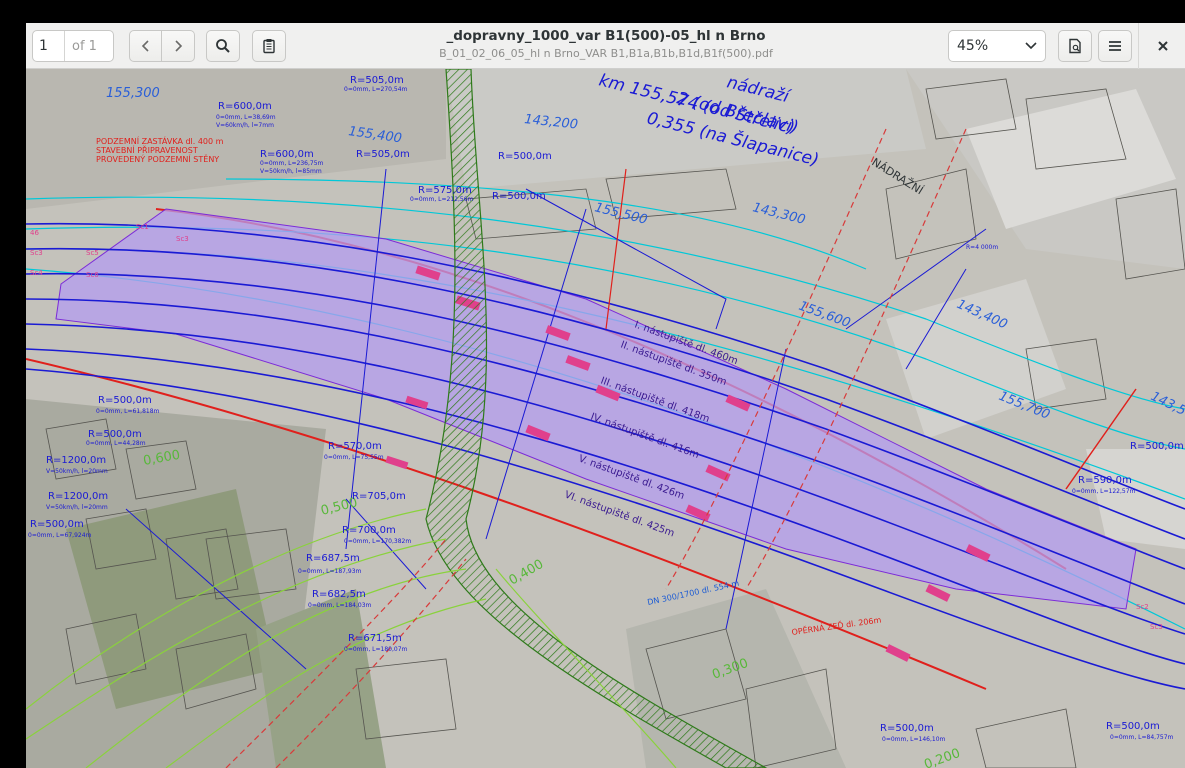 The image size is (1185, 768). I want to click on previous-page-button, so click(145, 46).